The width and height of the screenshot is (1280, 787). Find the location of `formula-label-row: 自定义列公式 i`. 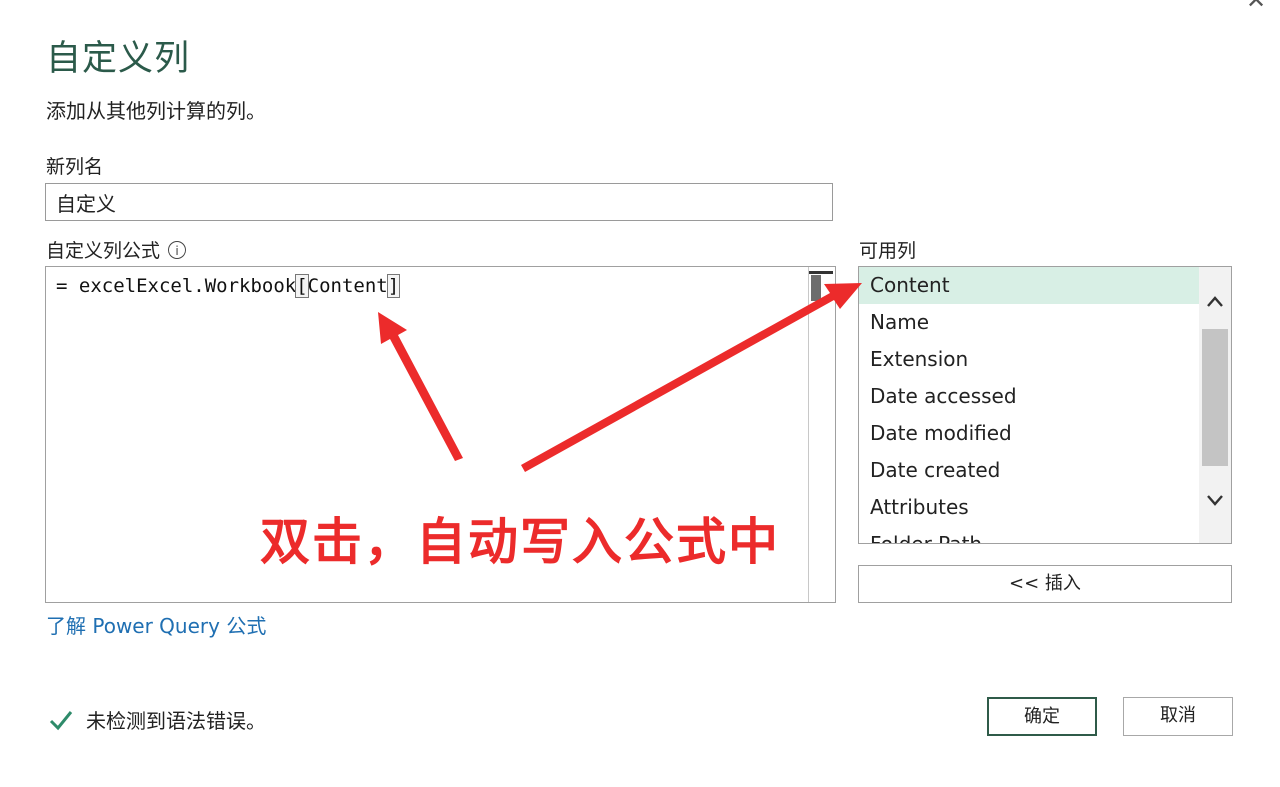

formula-label-row: 自定义列公式 i is located at coordinates (116, 249).